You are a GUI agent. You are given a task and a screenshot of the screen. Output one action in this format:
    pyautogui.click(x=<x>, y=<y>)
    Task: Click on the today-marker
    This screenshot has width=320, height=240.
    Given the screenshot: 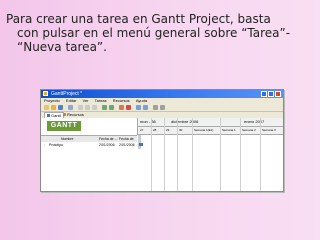 What is the action you would take?
    pyautogui.click(x=139, y=142)
    